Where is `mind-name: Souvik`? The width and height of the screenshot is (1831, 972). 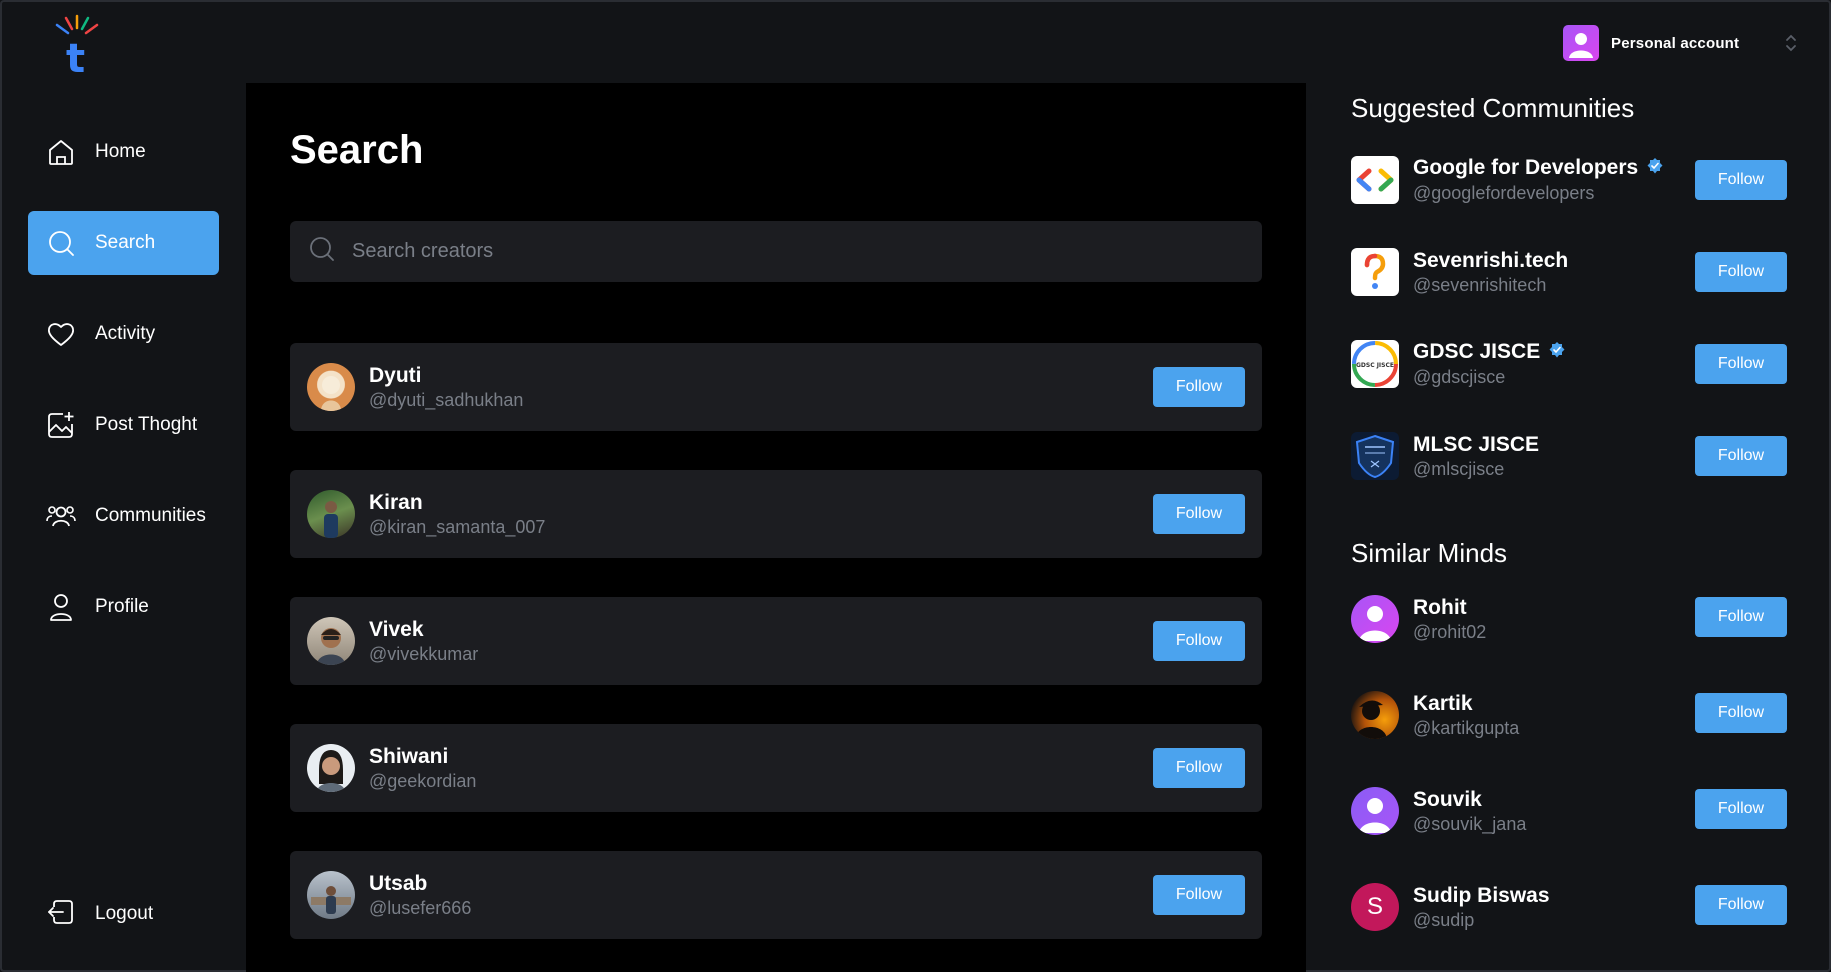 mind-name: Souvik is located at coordinates (1447, 799).